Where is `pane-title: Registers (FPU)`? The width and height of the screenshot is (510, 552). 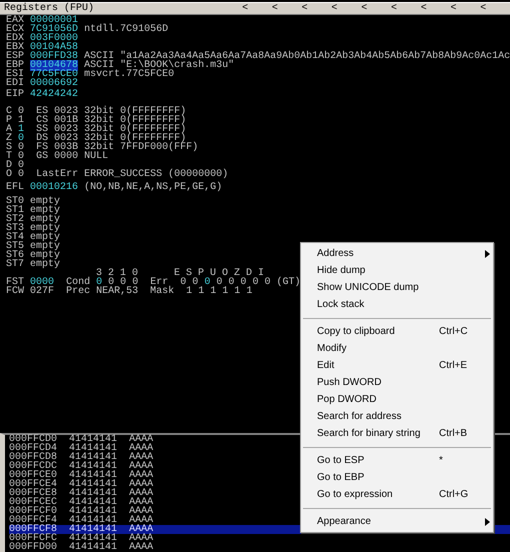 pane-title: Registers (FPU) is located at coordinates (49, 8).